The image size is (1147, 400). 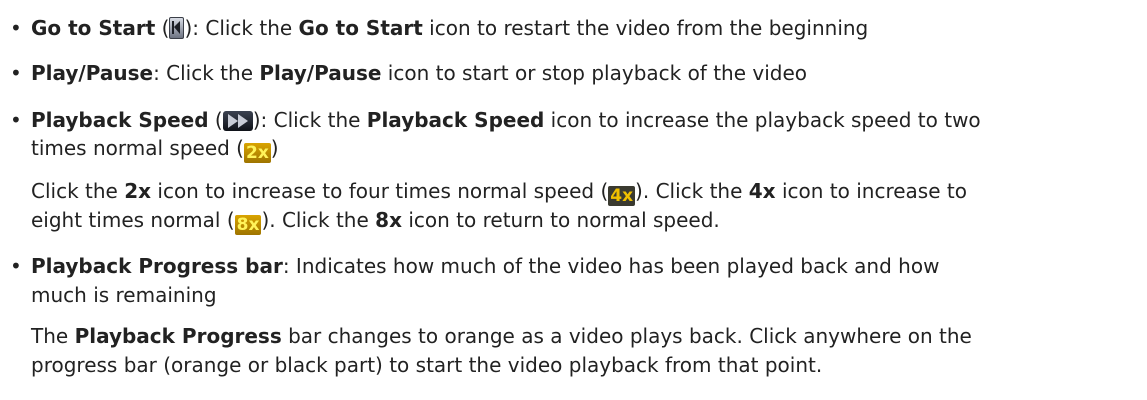 I want to click on playback-speed-term: Playback Speed, so click(x=120, y=120).